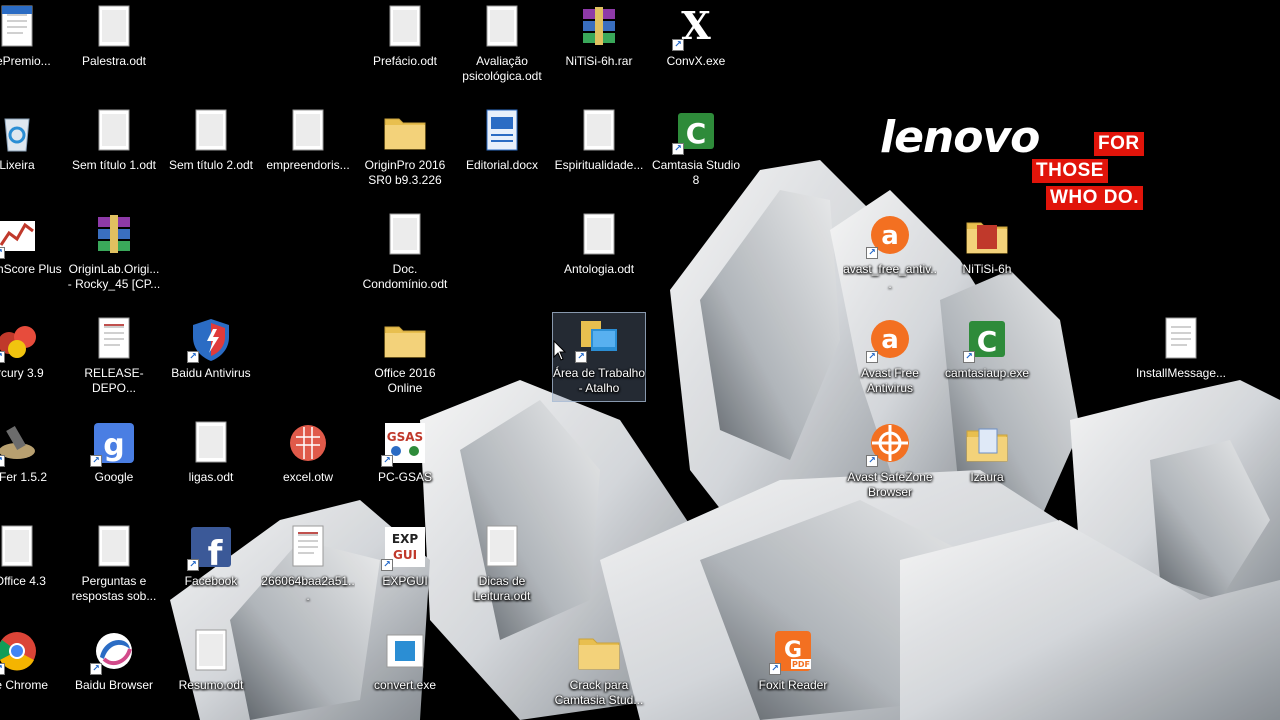 The width and height of the screenshot is (1280, 720). What do you see at coordinates (32, 149) in the screenshot?
I see `desktop-icon-lixeira: Lixeira` at bounding box center [32, 149].